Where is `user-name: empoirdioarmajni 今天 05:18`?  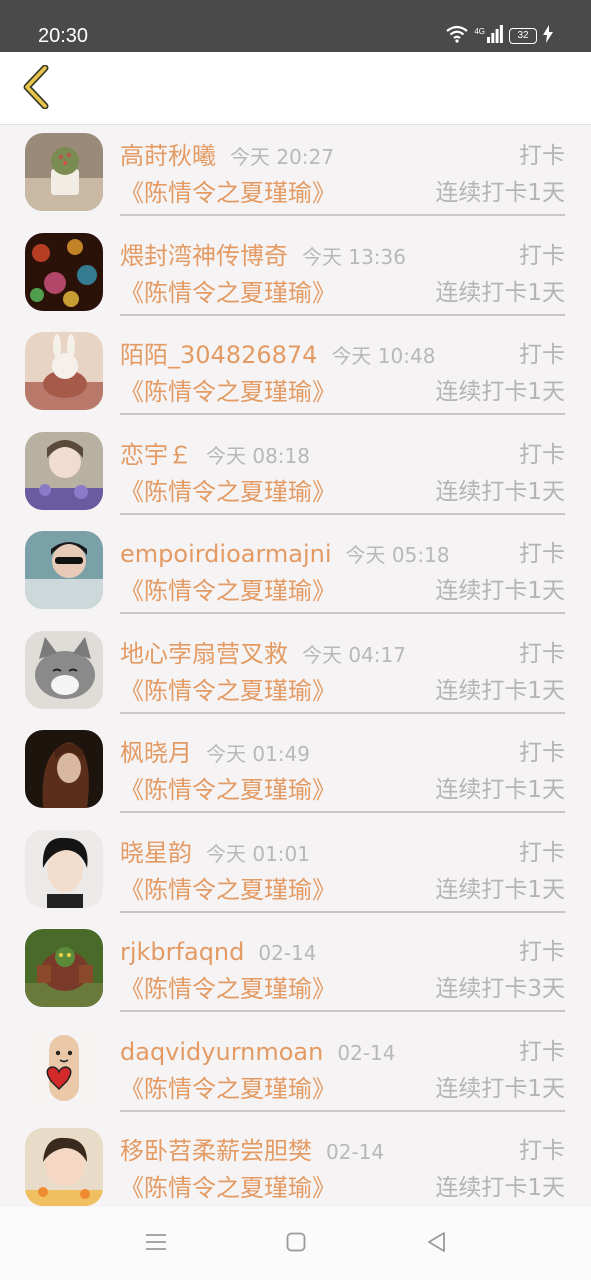
user-name: empoirdioarmajni 今天 05:18 is located at coordinates (285, 554).